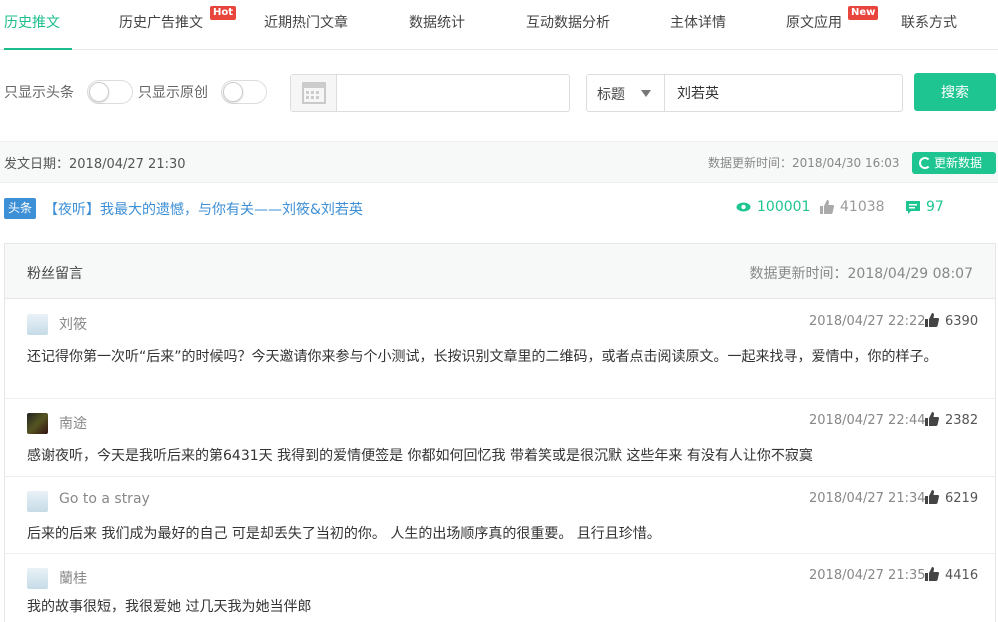 This screenshot has width=998, height=622. Describe the element at coordinates (784, 207) in the screenshot. I see `views-count: 100001` at that location.